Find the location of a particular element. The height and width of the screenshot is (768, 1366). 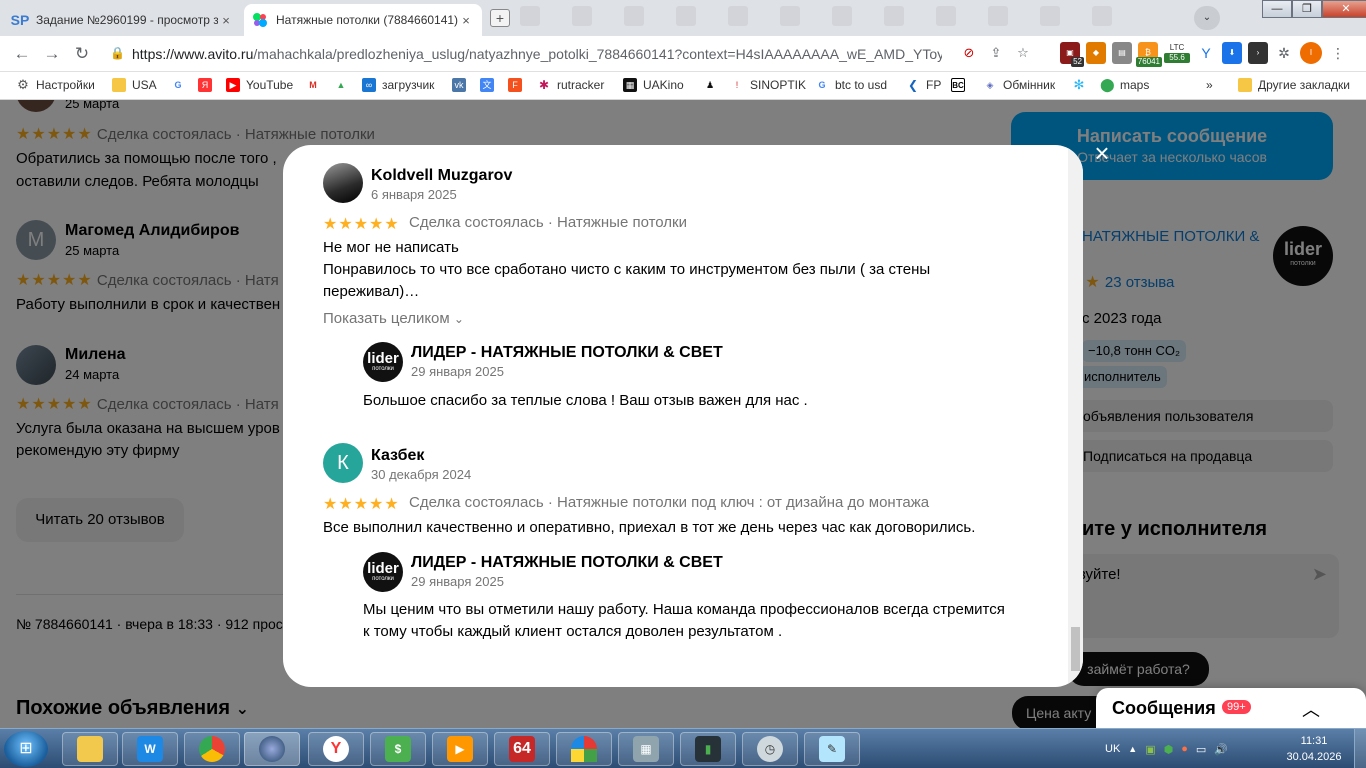

terminal-icon: › is located at coordinates (1258, 53).